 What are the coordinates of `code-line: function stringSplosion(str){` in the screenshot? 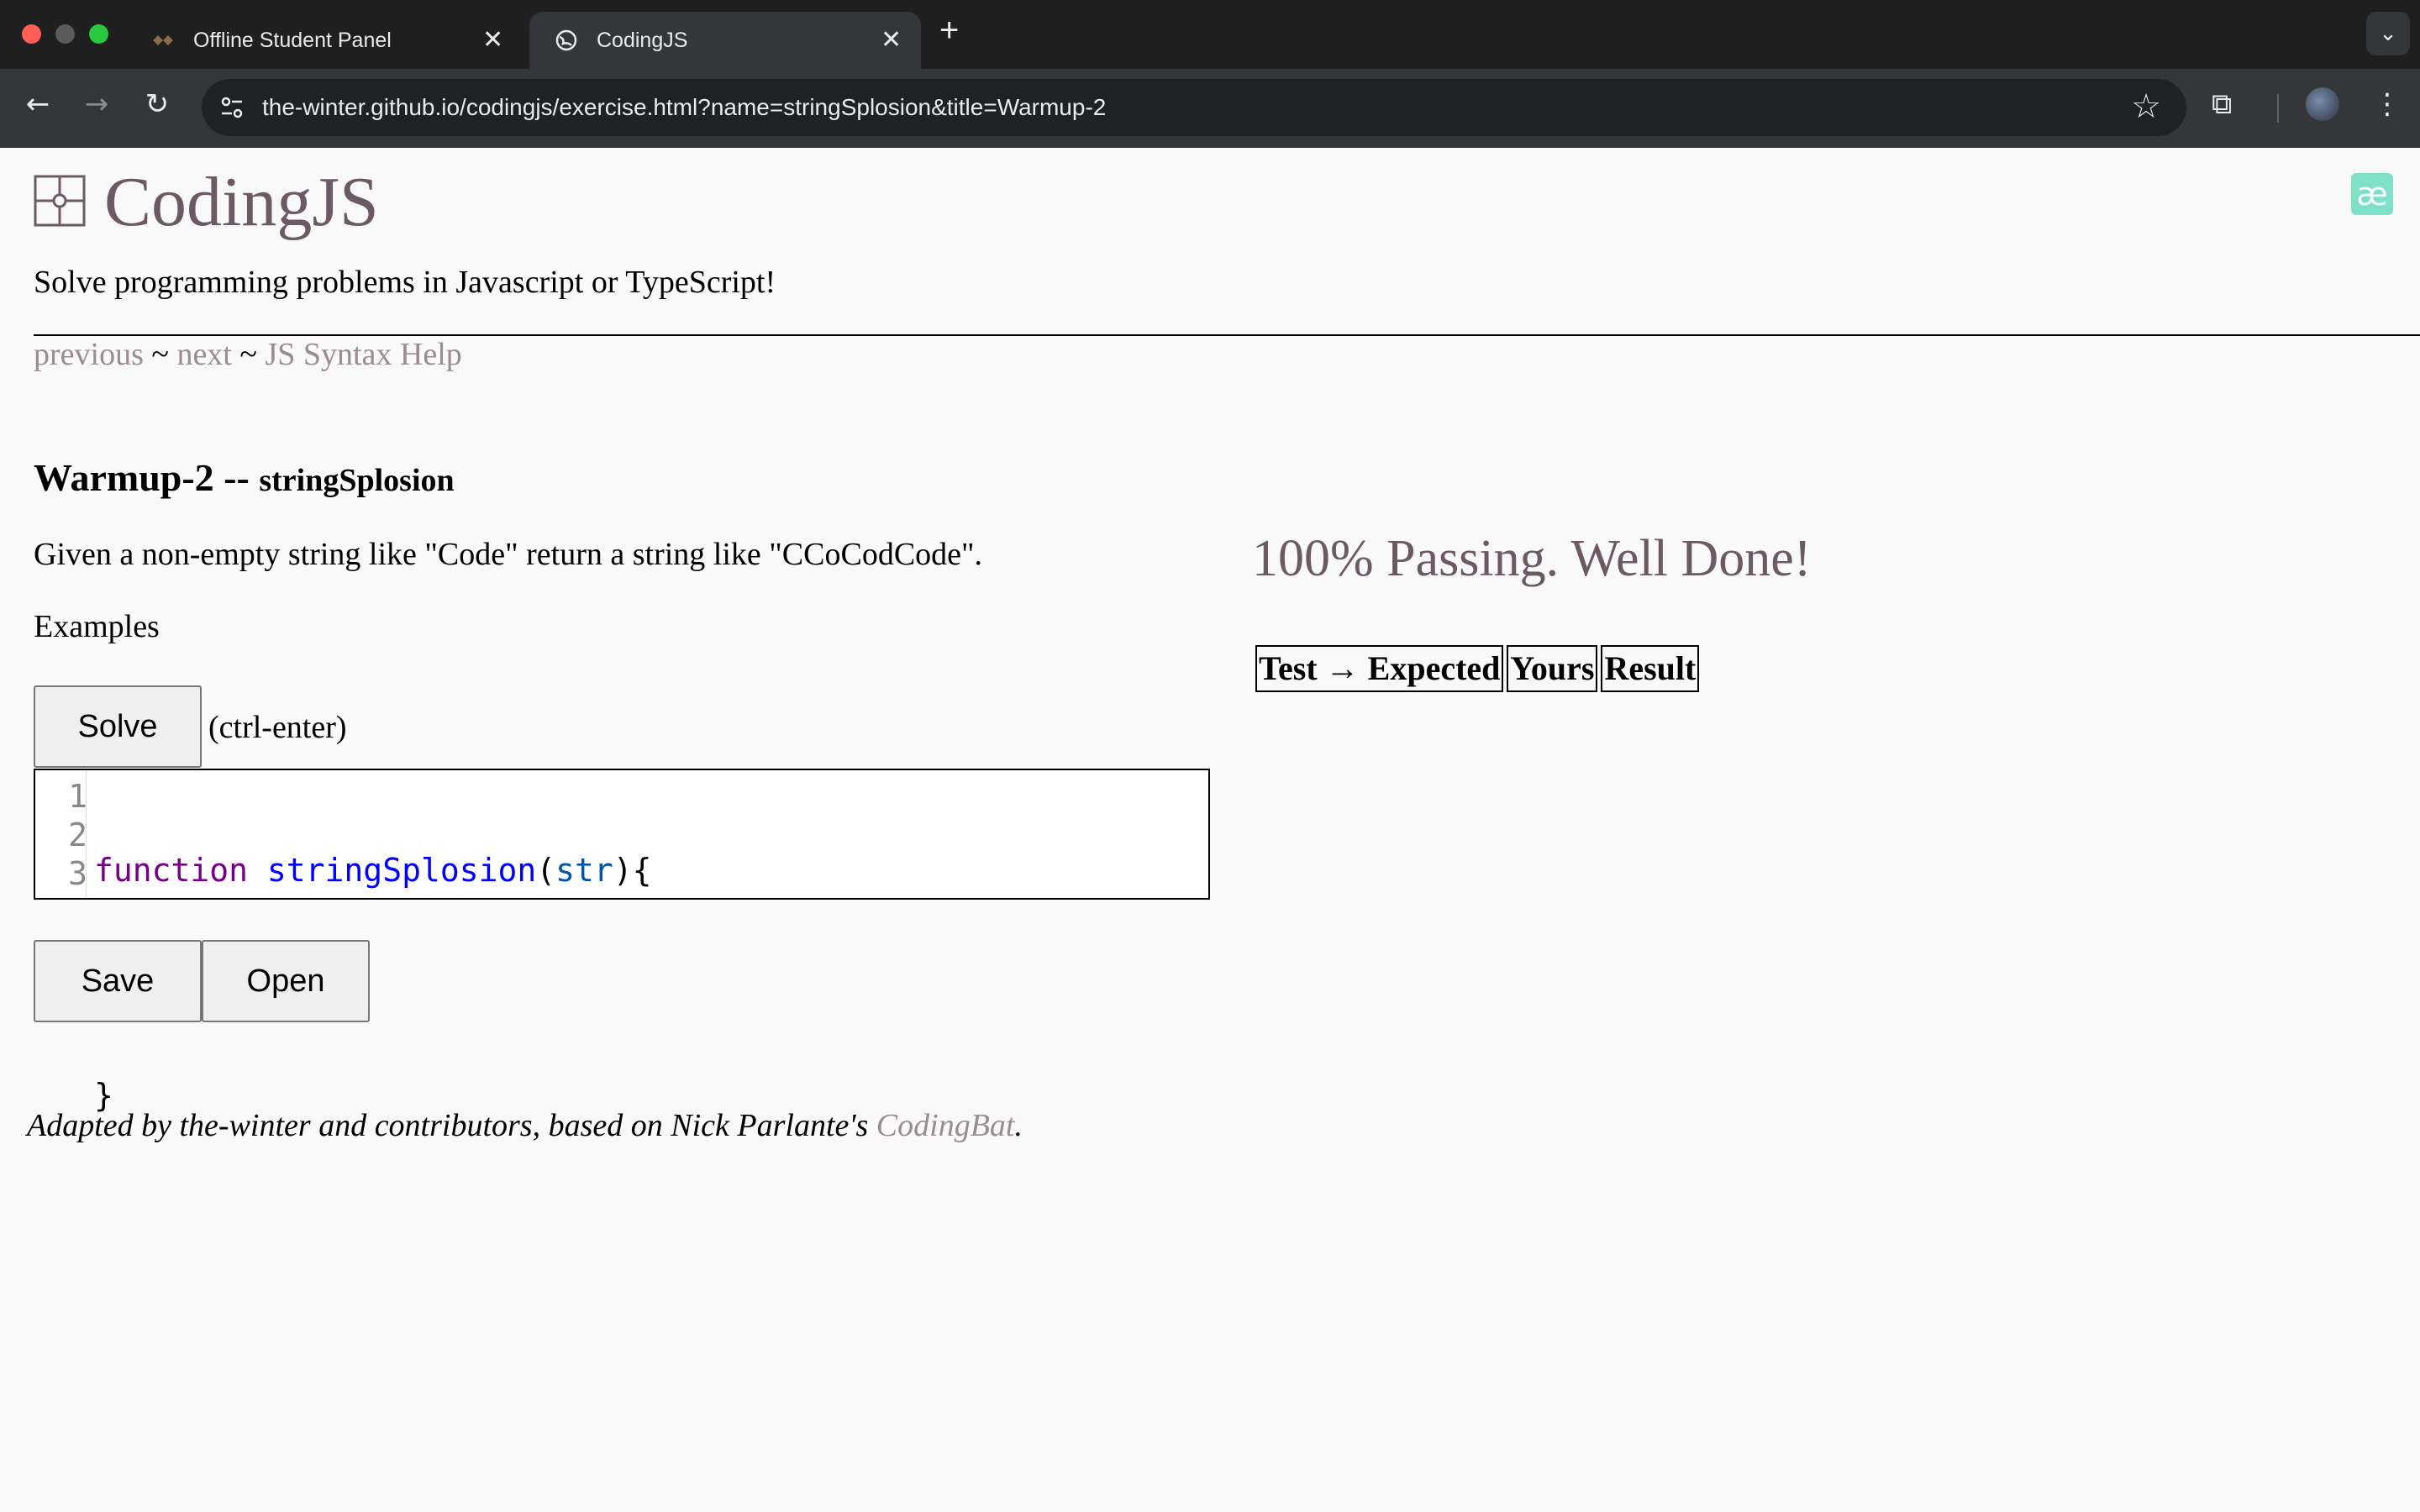 It's located at (373, 870).